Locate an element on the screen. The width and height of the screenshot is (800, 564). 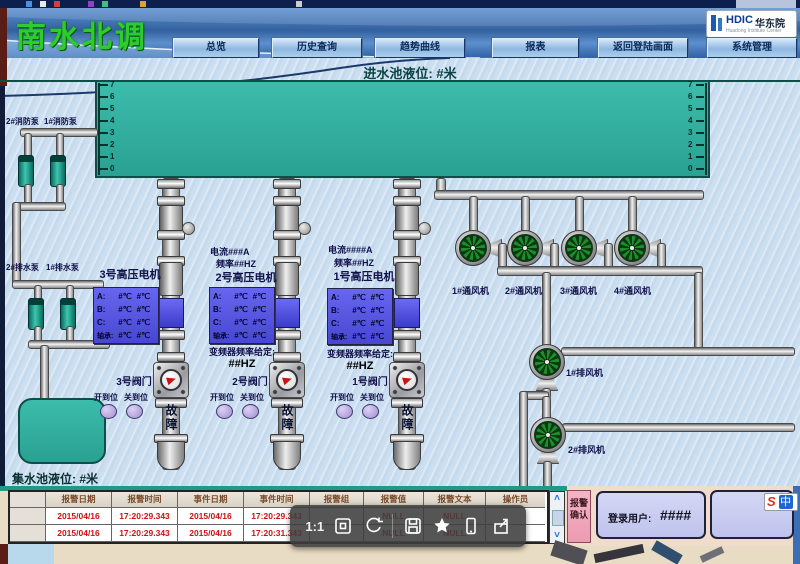
pump2-close-label: 关到位 is located at coordinates (252, 397).